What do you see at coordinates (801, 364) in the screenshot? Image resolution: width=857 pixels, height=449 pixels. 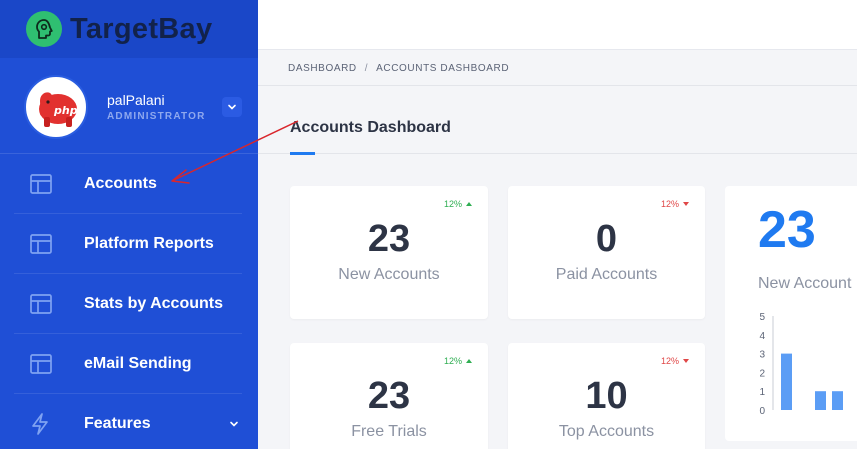 I see `new-accounts-bar-chart: 5 4 3 2 1 0` at bounding box center [801, 364].